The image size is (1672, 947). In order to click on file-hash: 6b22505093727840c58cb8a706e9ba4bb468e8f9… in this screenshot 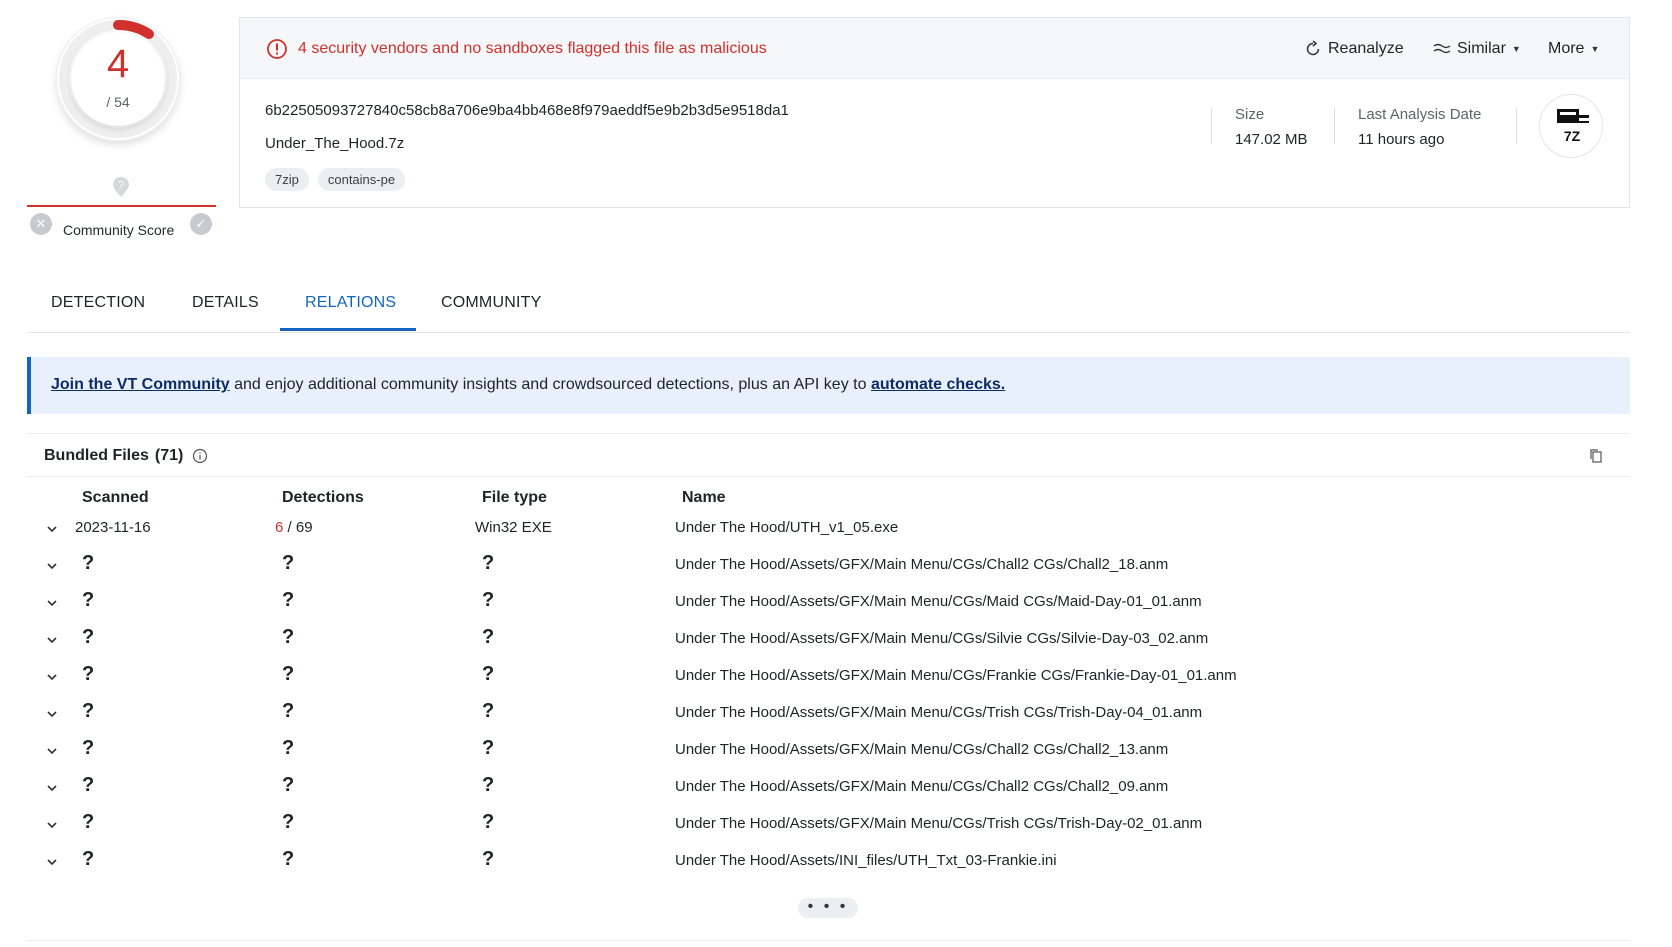, I will do `click(527, 110)`.